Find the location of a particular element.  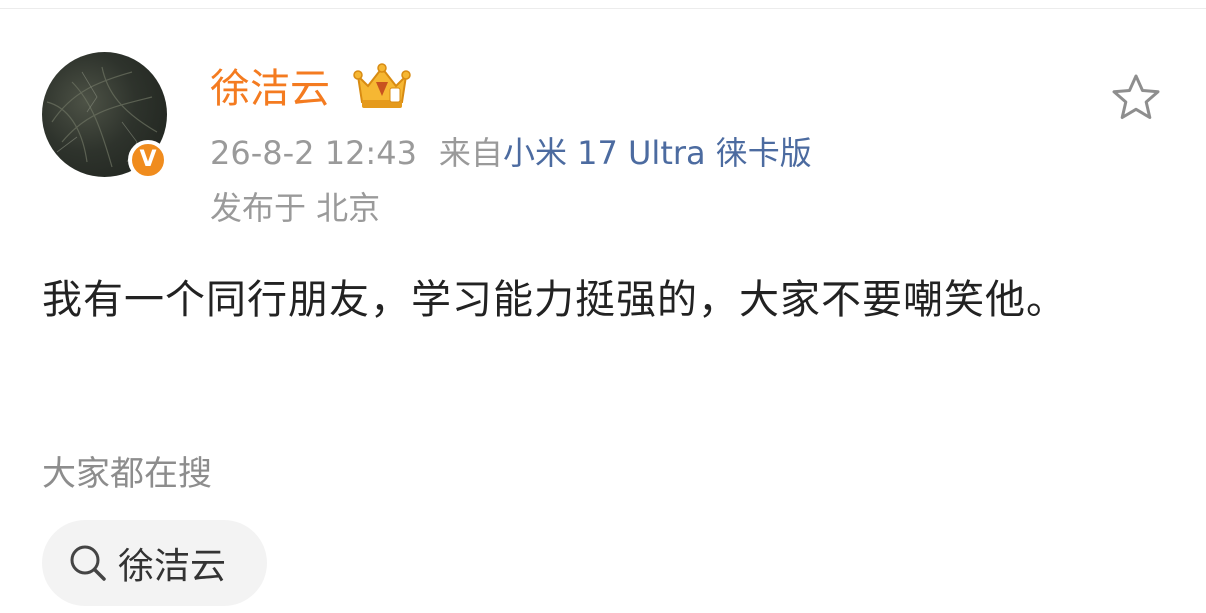

gold-crown-icon is located at coordinates (382, 85).